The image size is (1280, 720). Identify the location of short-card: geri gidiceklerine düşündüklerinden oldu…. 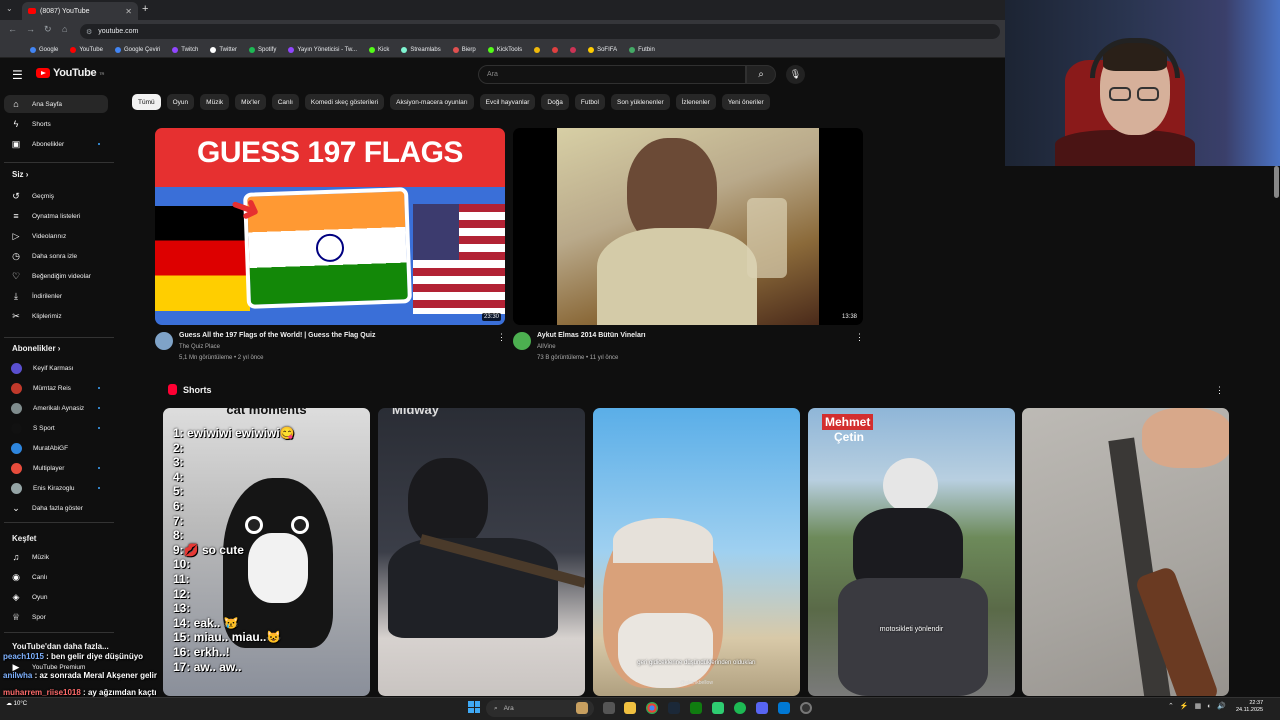
(696, 552).